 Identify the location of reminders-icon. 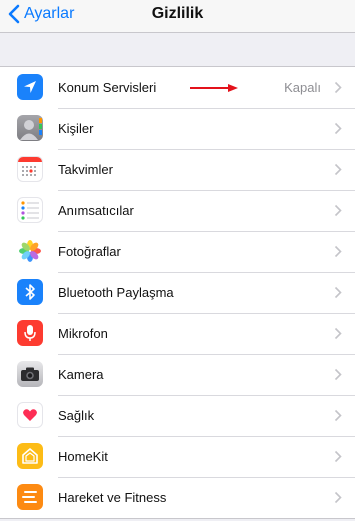
(30, 210).